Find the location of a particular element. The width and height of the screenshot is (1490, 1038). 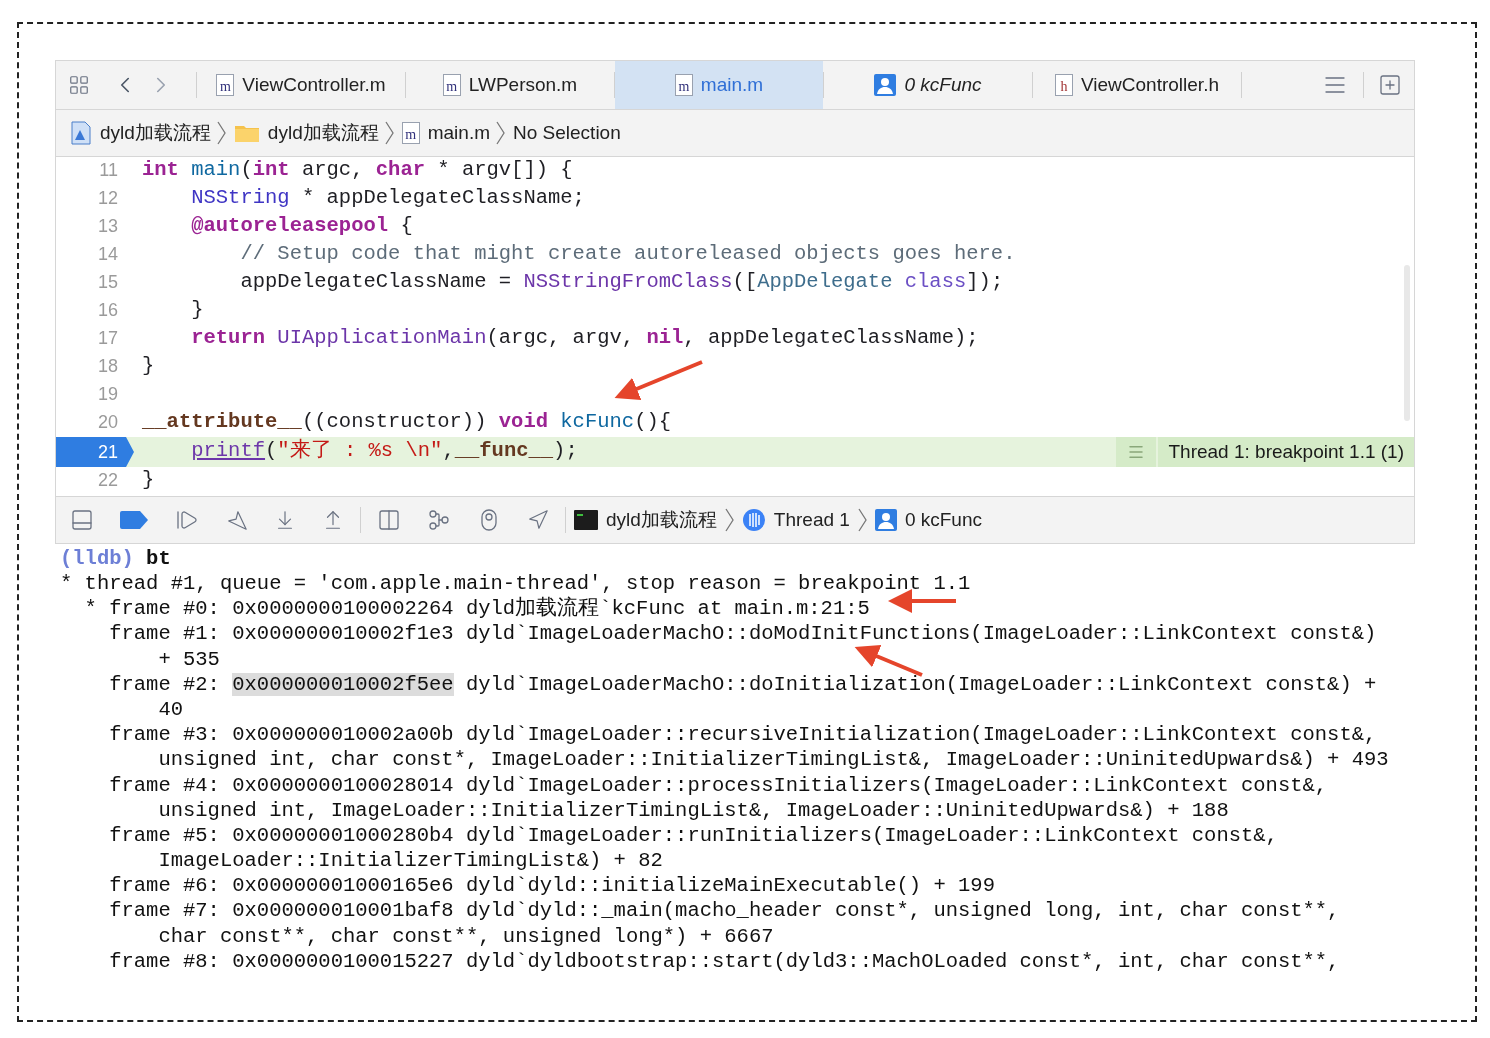

line-number: 15 is located at coordinates (107, 283).